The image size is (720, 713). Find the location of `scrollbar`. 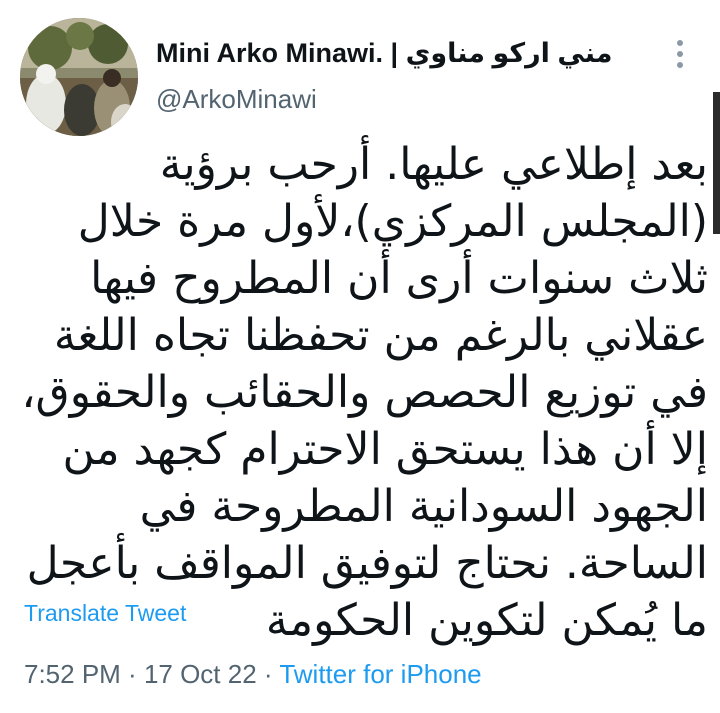

scrollbar is located at coordinates (716, 163).